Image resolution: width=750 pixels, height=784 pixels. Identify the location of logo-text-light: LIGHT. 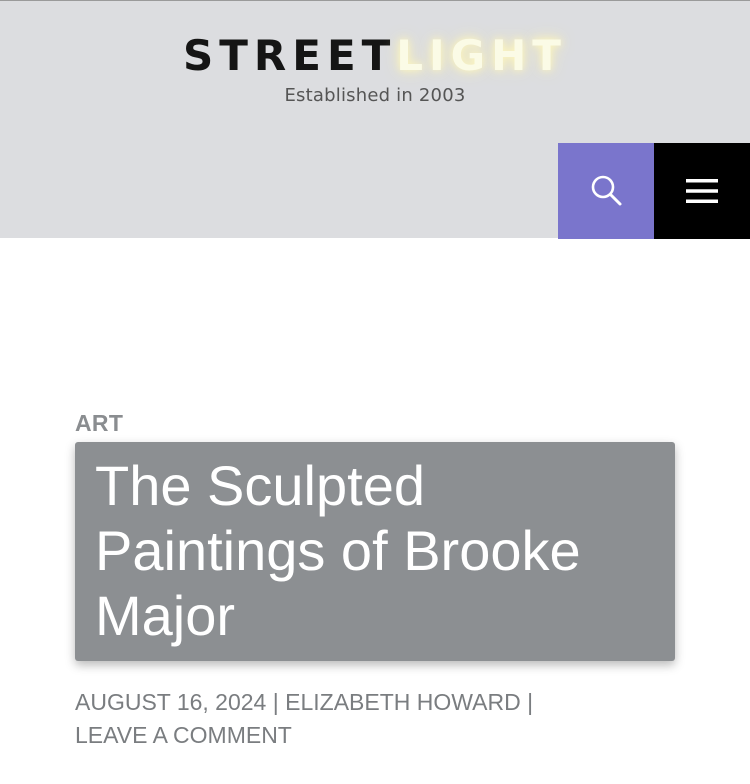
(481, 55).